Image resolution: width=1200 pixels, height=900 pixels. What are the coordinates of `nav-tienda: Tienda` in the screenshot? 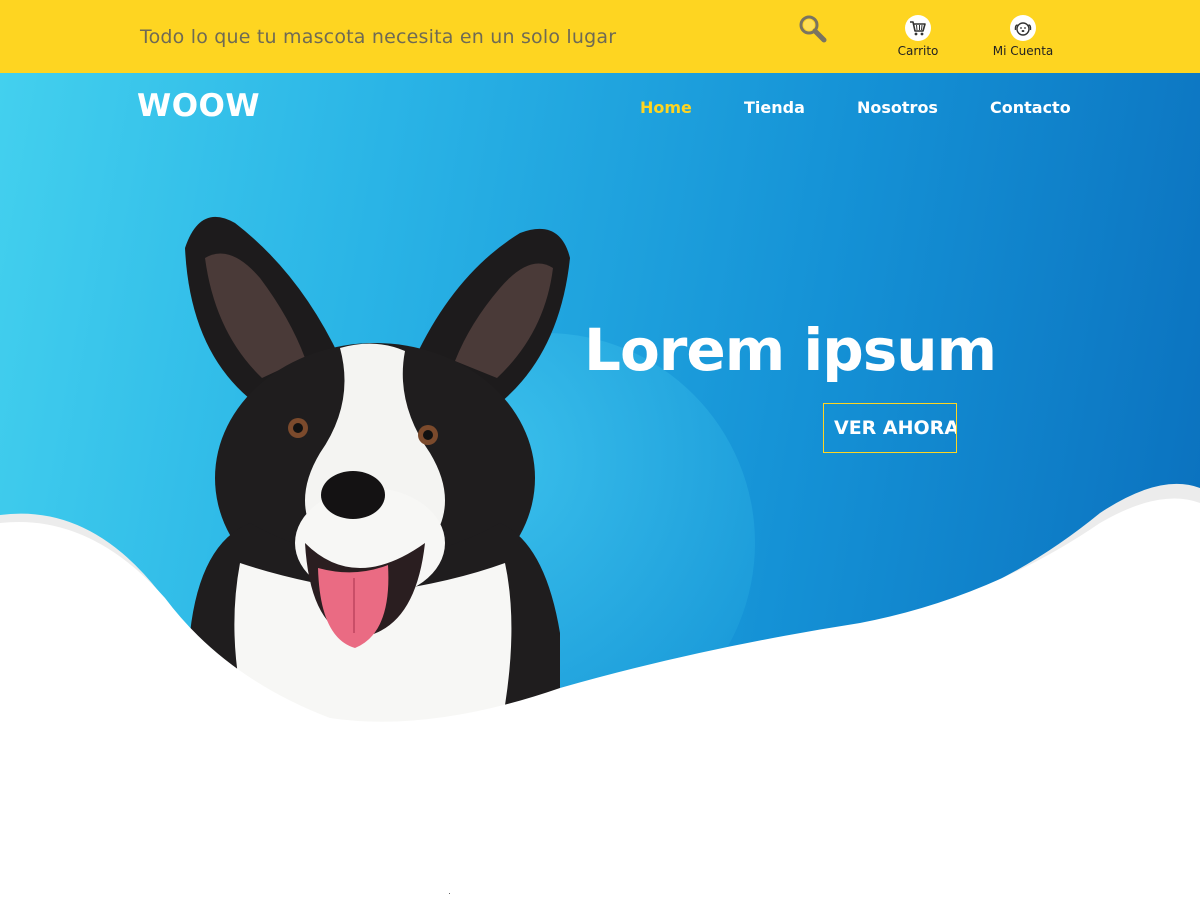 It's located at (774, 107).